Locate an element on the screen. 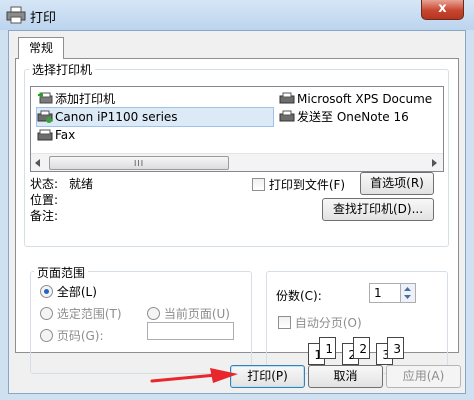 The width and height of the screenshot is (474, 400). close-button: x is located at coordinates (442, 10).